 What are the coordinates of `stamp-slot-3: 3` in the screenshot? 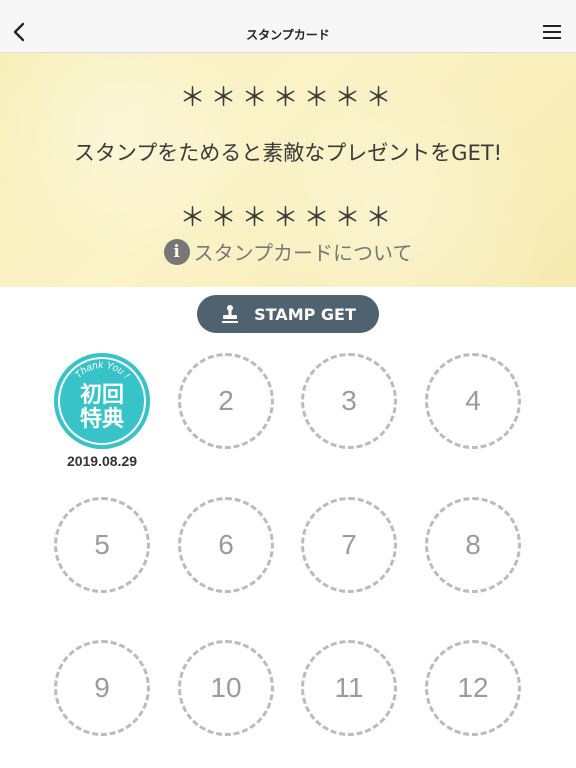 It's located at (349, 401).